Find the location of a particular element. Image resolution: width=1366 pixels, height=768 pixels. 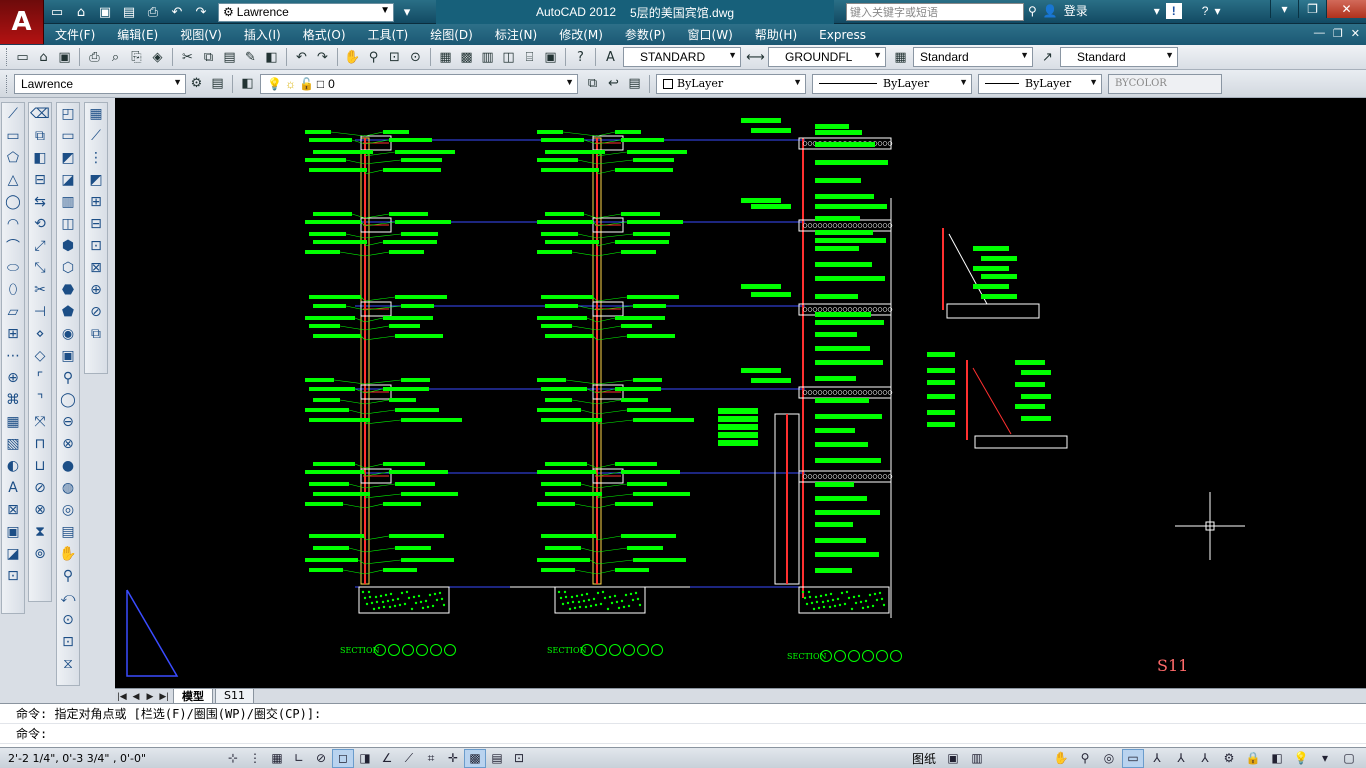

help-icon: ? is located at coordinates (580, 57).